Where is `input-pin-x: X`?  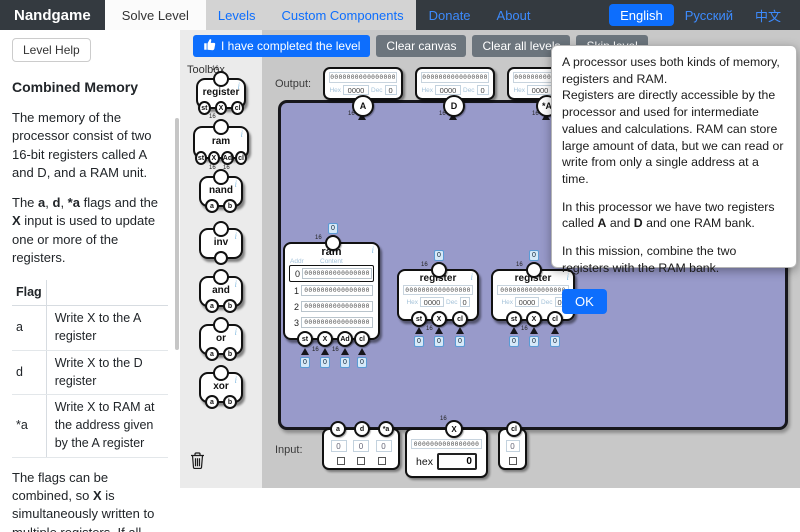 input-pin-x: X is located at coordinates (454, 429).